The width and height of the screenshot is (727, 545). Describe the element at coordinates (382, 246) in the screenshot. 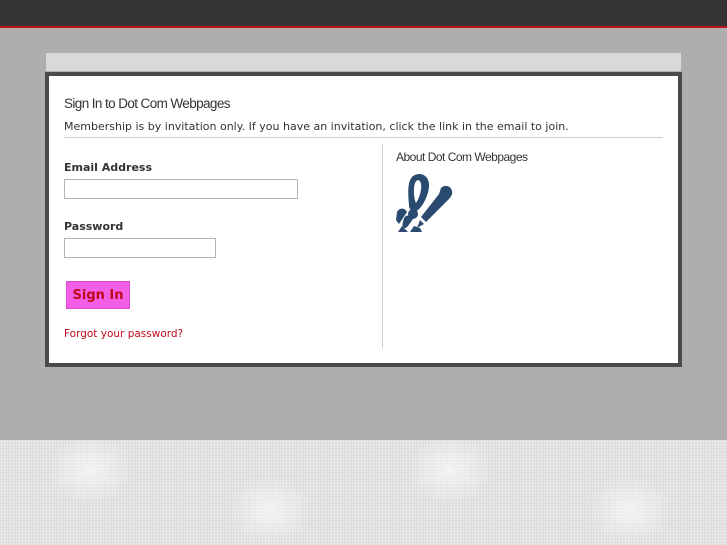

I see `column-divider` at that location.